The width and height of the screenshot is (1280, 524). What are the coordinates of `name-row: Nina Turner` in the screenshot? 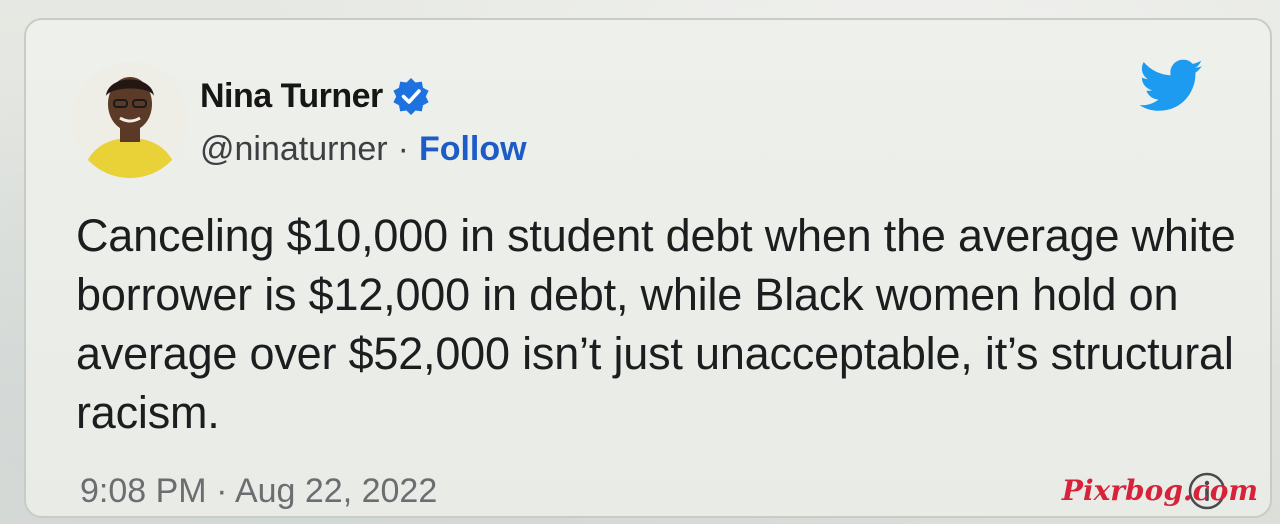 It's located at (363, 96).